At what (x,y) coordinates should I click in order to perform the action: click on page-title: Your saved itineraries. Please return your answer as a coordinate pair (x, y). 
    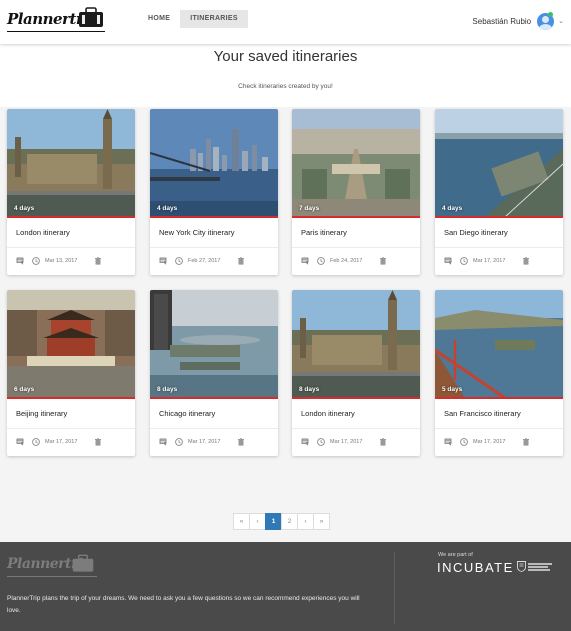
    Looking at the image, I should click on (285, 56).